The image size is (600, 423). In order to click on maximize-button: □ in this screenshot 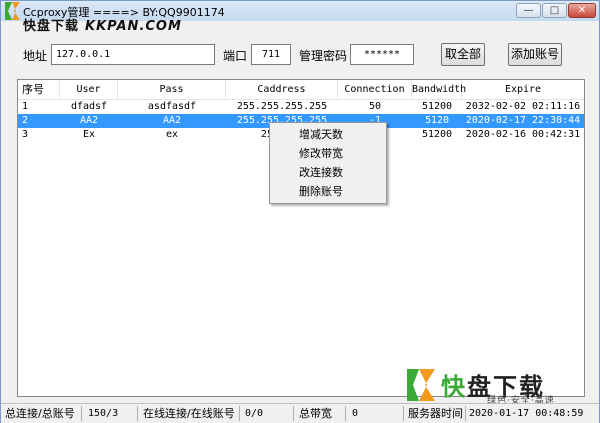, I will do `click(554, 10)`.